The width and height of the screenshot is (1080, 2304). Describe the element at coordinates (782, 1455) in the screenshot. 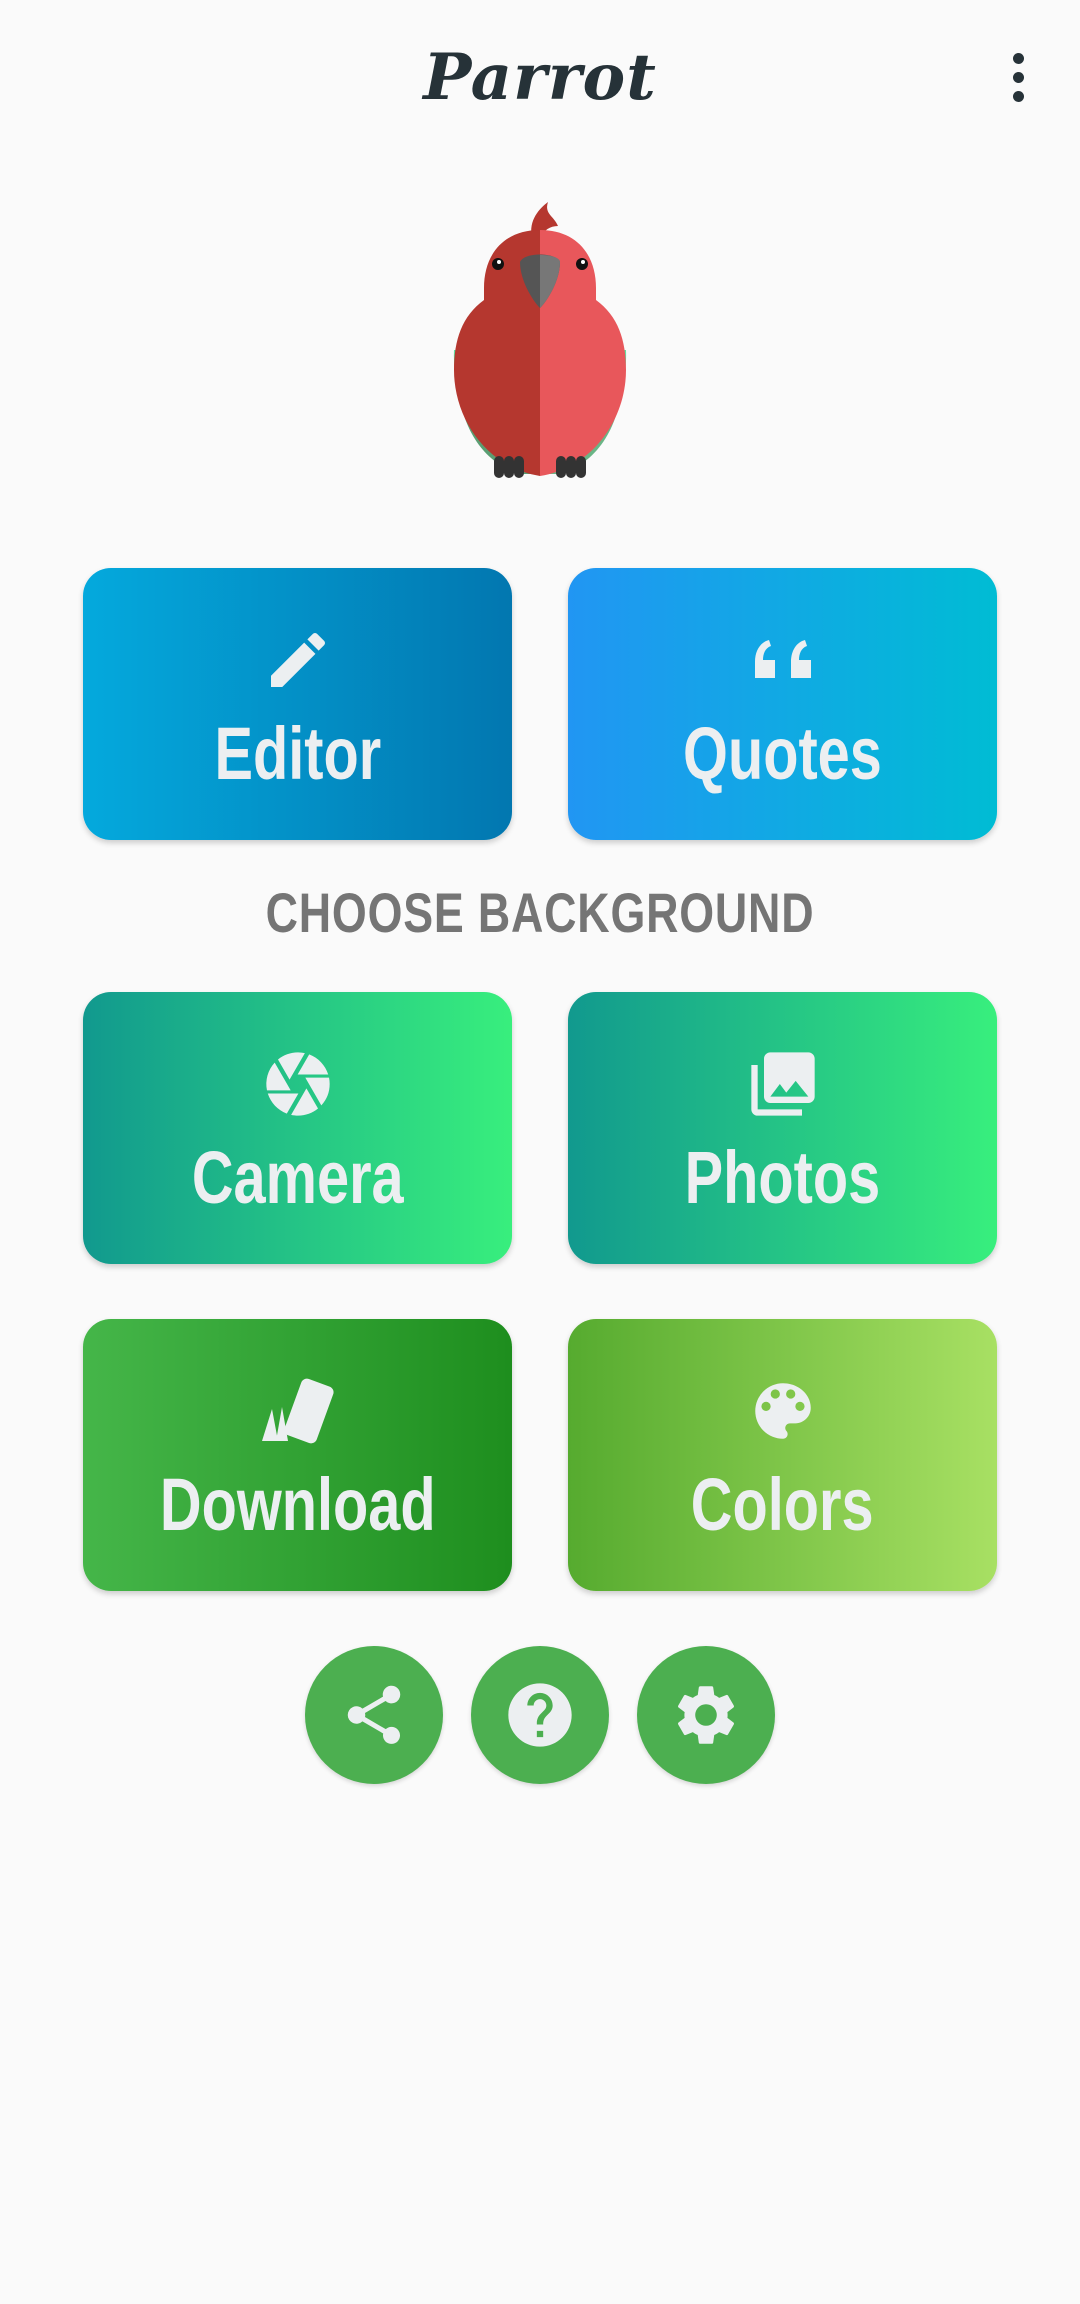

I see `colors-button: Colors` at that location.